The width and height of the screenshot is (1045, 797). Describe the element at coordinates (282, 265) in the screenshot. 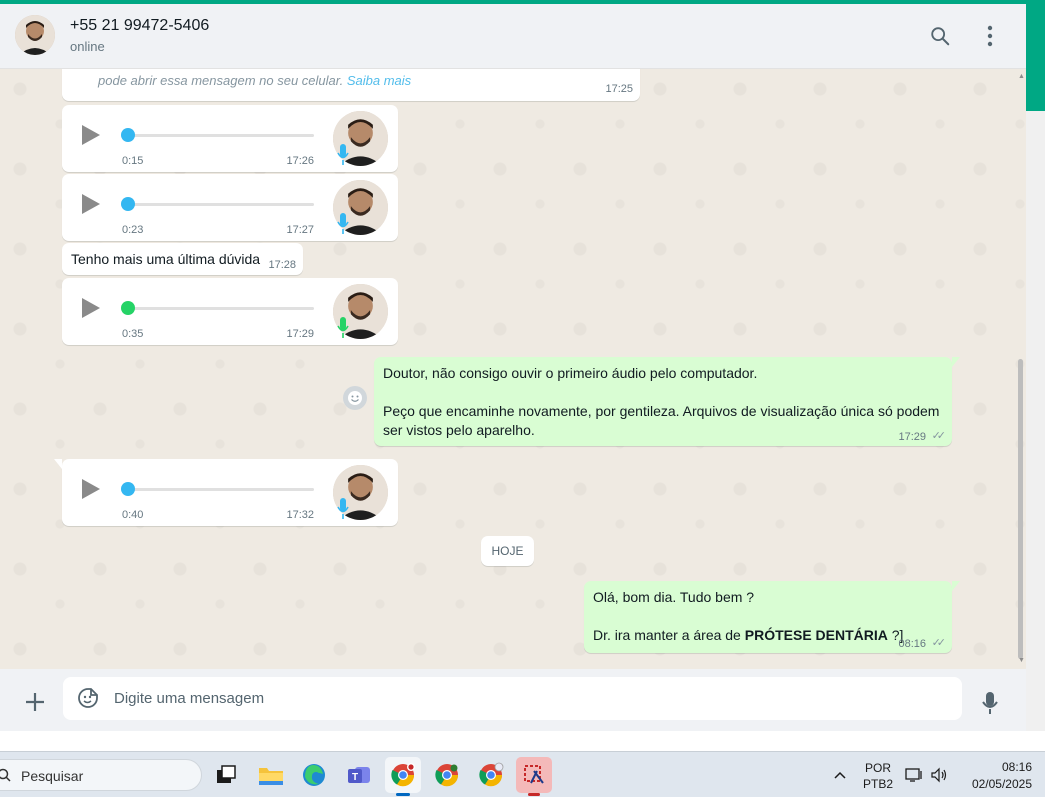

I see `message-time: 17:28` at that location.